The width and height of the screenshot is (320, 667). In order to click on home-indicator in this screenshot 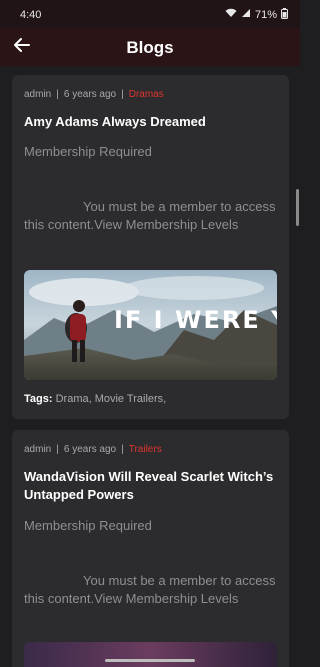, I will do `click(150, 660)`.